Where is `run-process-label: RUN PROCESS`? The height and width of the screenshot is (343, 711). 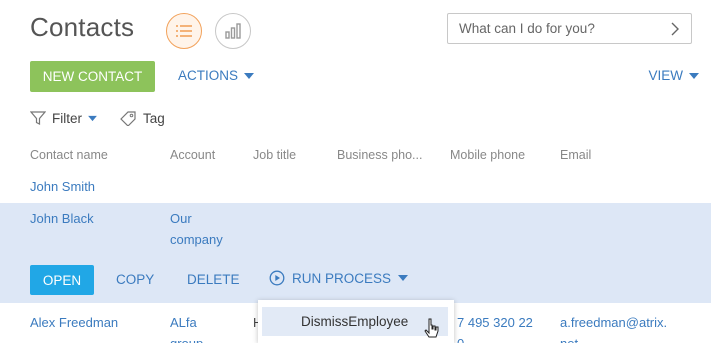
run-process-label: RUN PROCESS is located at coordinates (342, 278).